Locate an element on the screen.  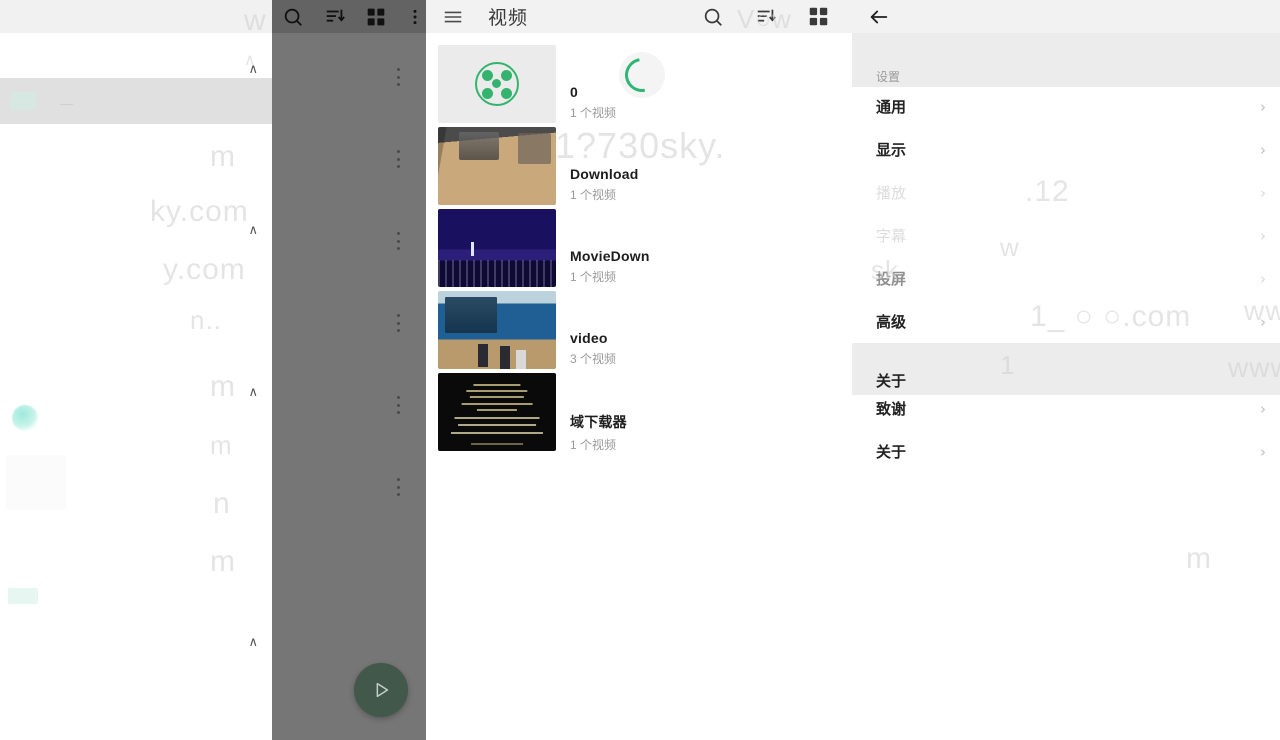
ghost-appbar is located at coordinates (136, 16).